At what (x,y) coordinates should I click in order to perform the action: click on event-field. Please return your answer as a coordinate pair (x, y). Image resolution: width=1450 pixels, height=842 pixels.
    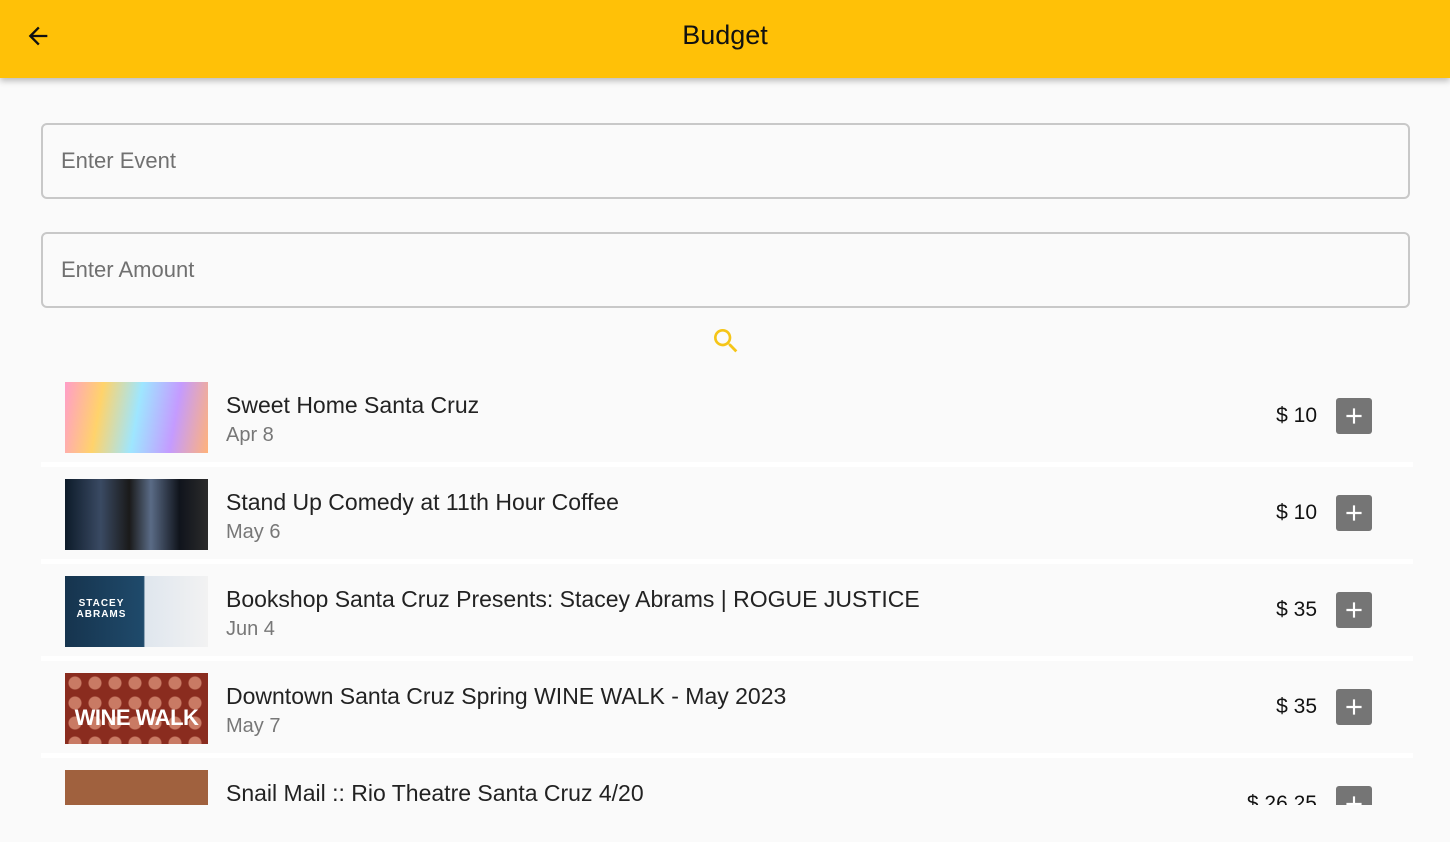
    Looking at the image, I should click on (725, 161).